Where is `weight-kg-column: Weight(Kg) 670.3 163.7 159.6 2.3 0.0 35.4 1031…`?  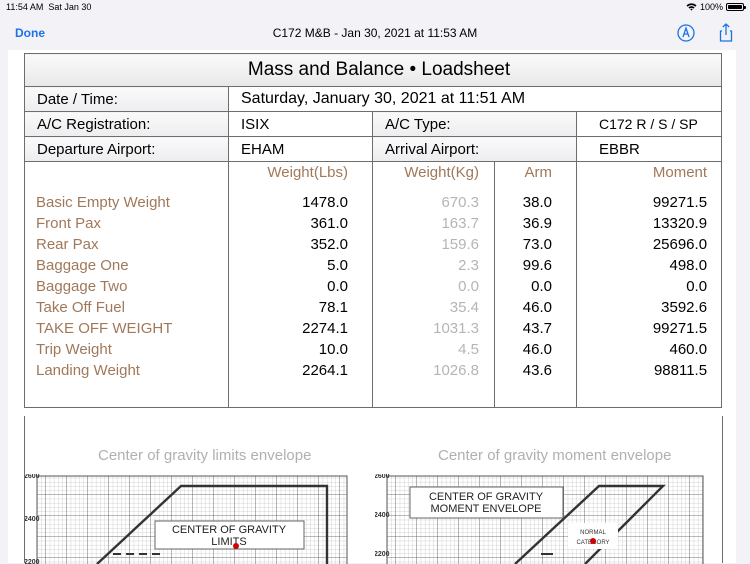
weight-kg-column: Weight(Kg) 670.3 163.7 159.6 2.3 0.0 35.4 1031… is located at coordinates (433, 284).